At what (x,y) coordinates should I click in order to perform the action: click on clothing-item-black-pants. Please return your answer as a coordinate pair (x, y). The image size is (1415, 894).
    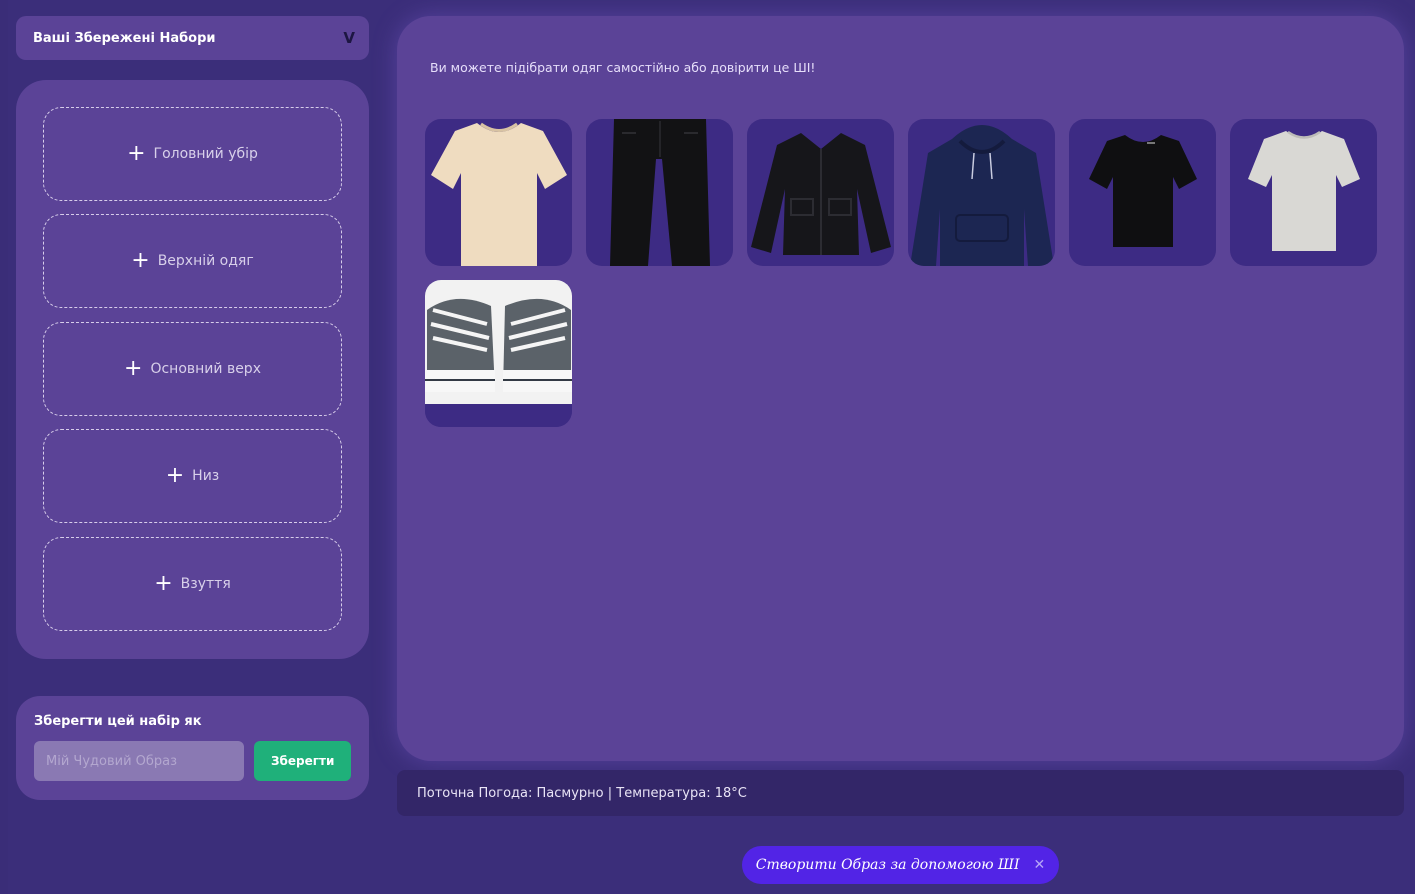
    Looking at the image, I should click on (659, 192).